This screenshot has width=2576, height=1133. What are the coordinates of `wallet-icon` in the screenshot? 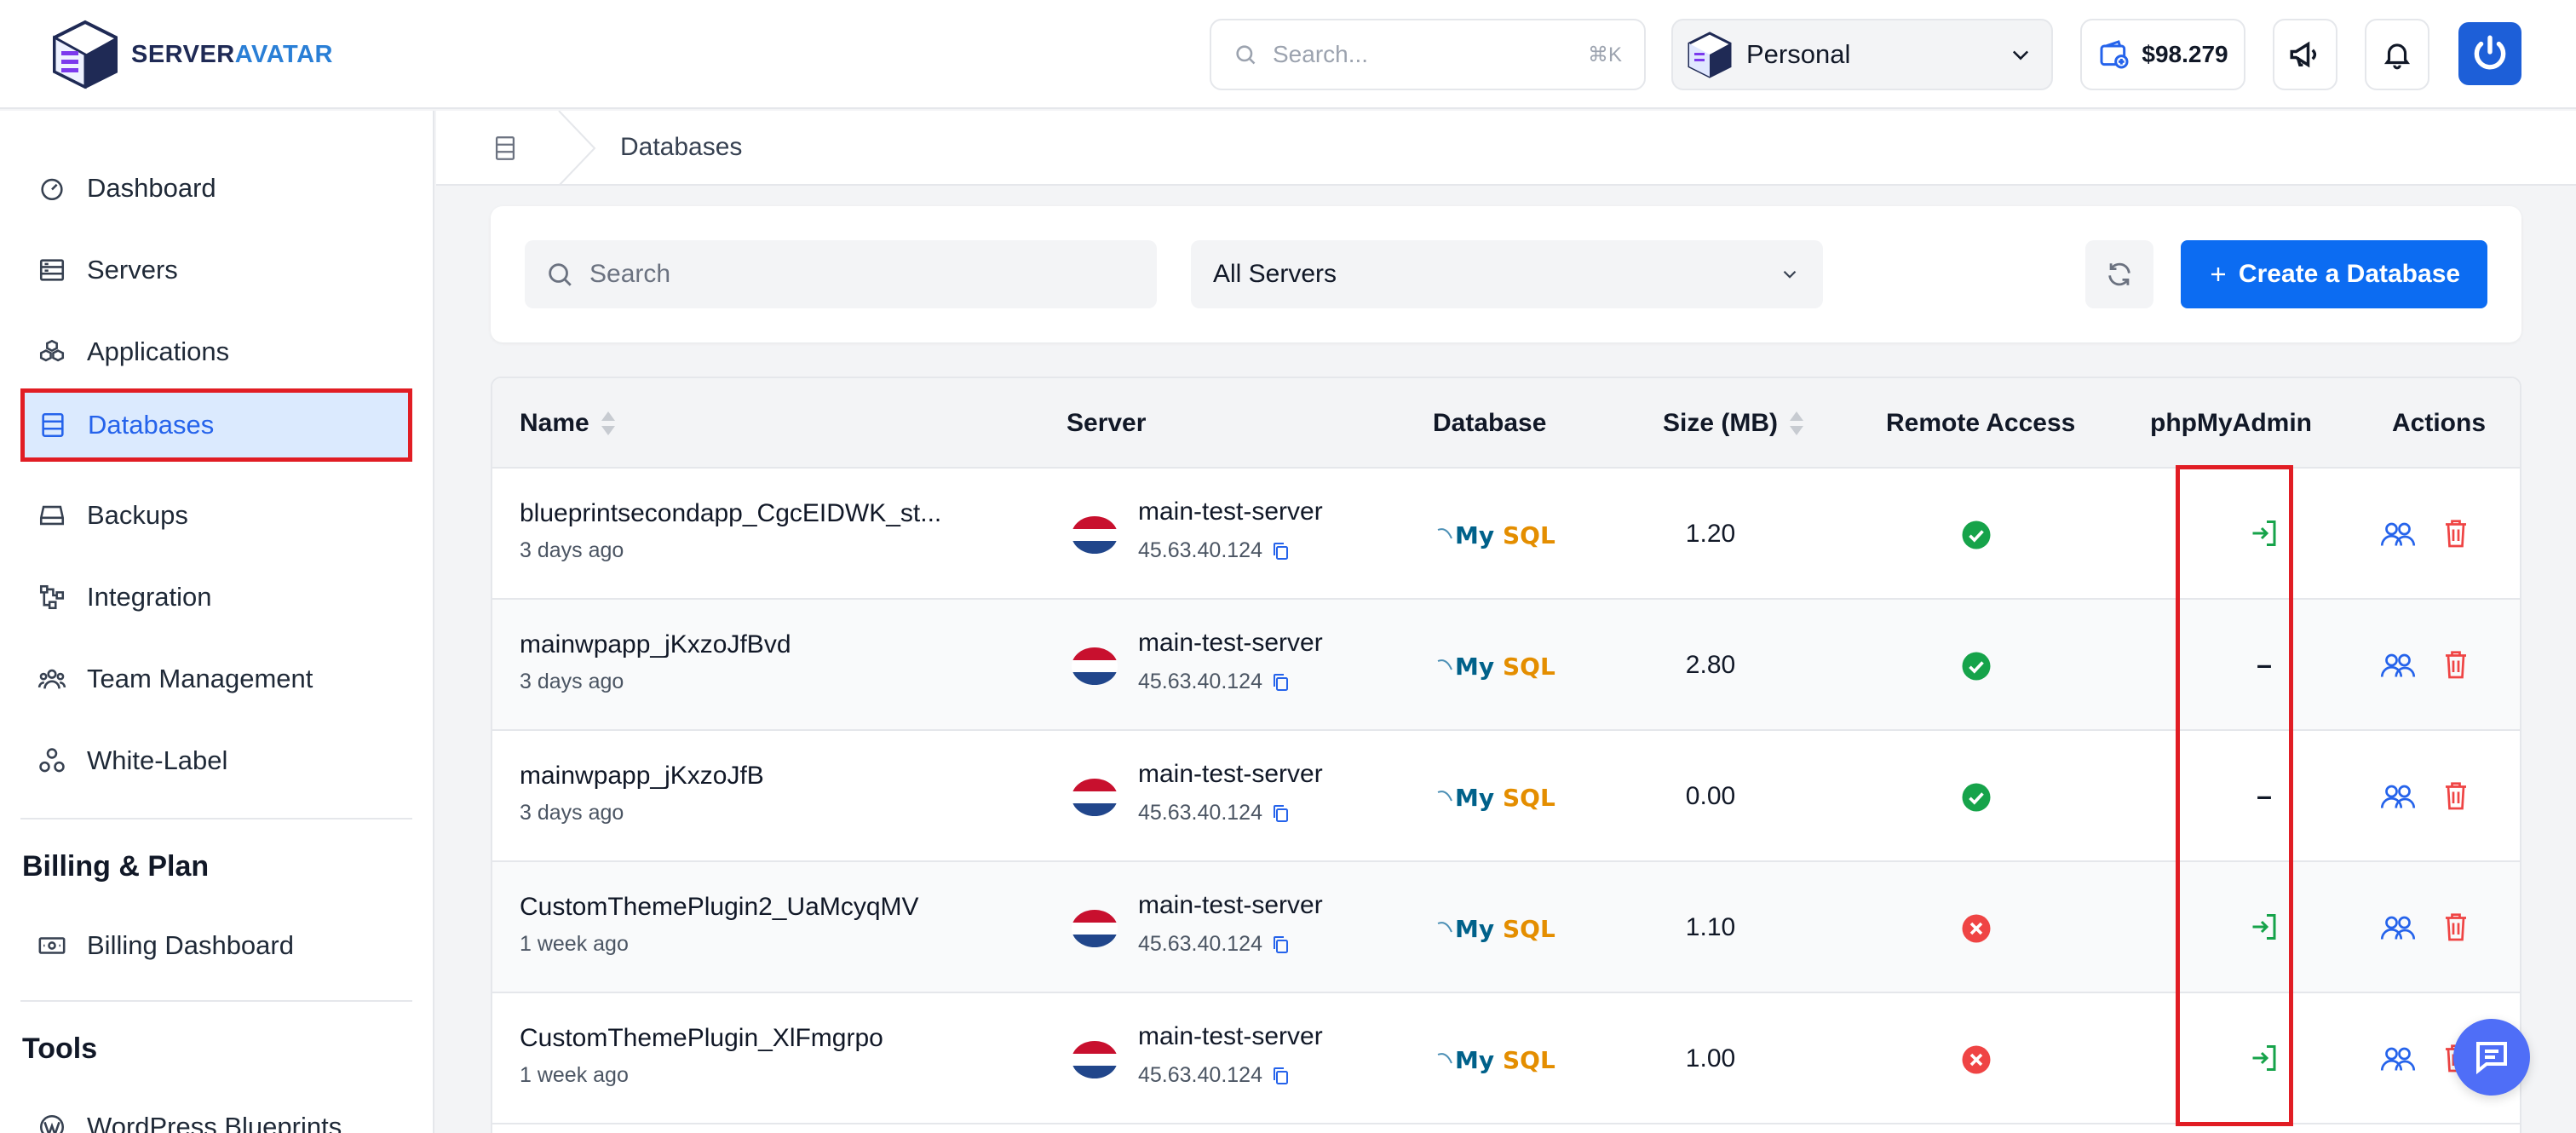 It's located at (2115, 55).